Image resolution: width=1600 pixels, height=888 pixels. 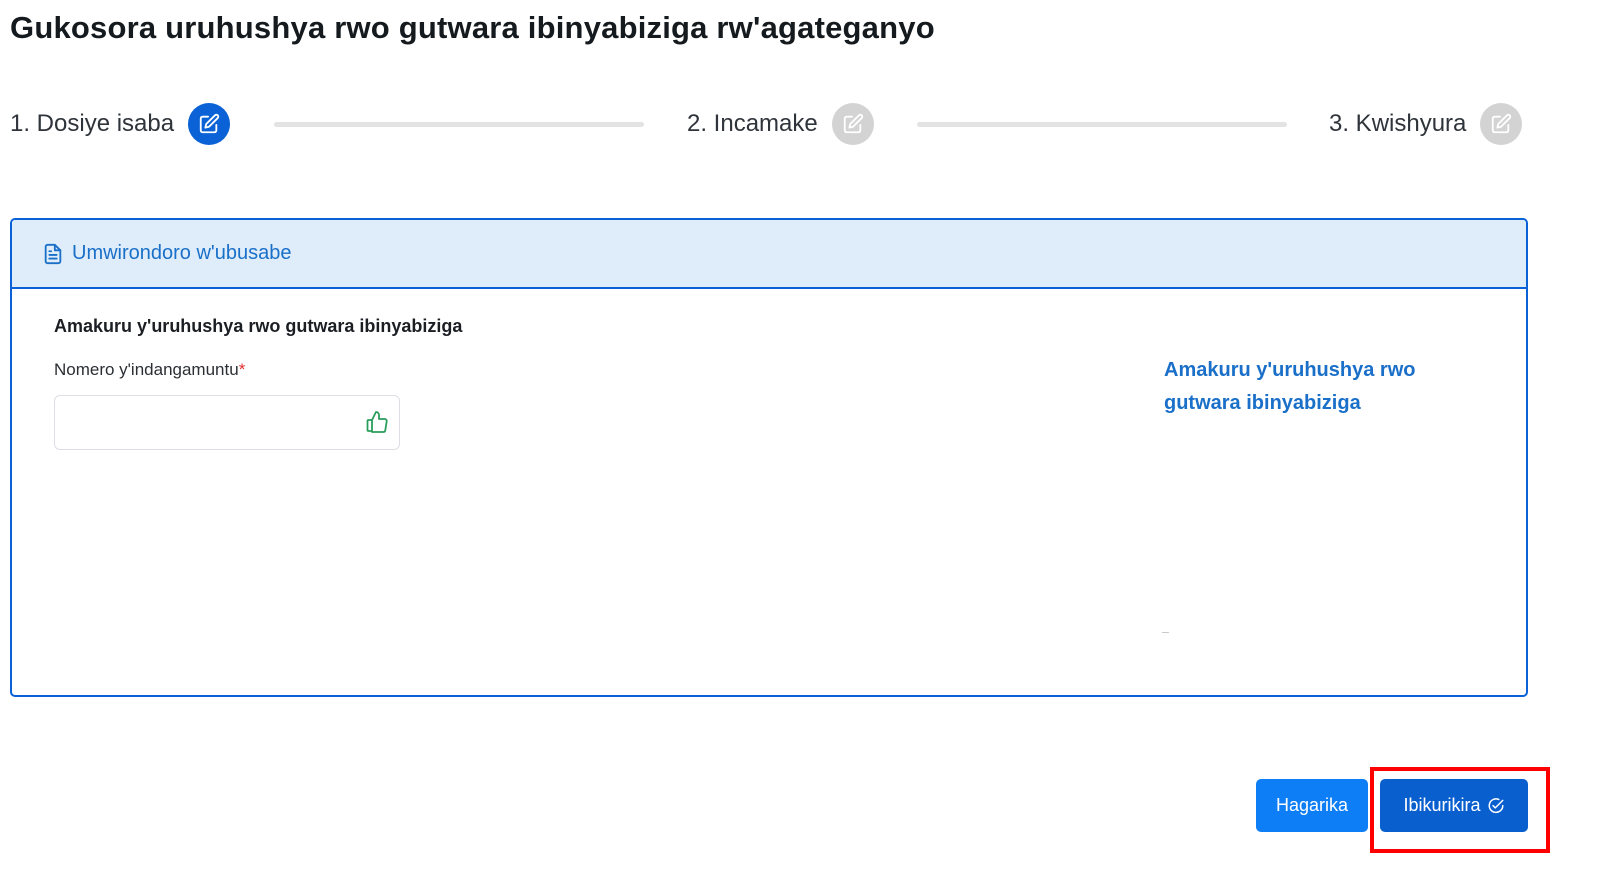 What do you see at coordinates (752, 123) in the screenshot?
I see `step-label: 2. Incamake` at bounding box center [752, 123].